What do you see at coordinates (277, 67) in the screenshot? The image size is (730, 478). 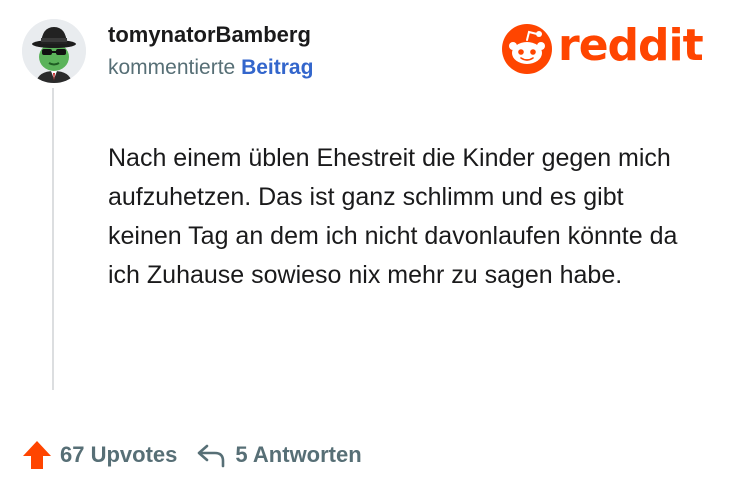 I see `post-link: Beitrag` at bounding box center [277, 67].